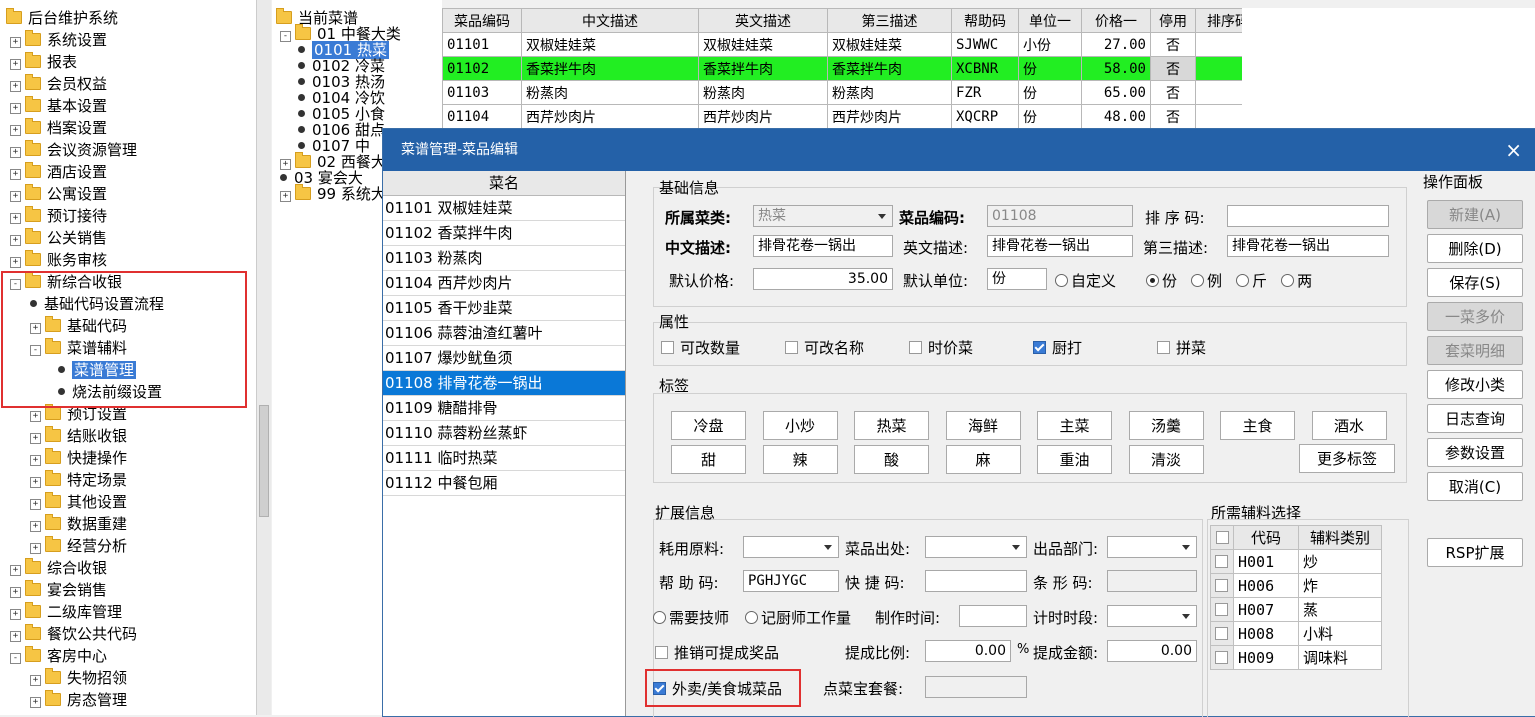 This screenshot has width=1535, height=717. Describe the element at coordinates (504, 308) in the screenshot. I see `list-item: 01105 香干炒韭菜` at that location.